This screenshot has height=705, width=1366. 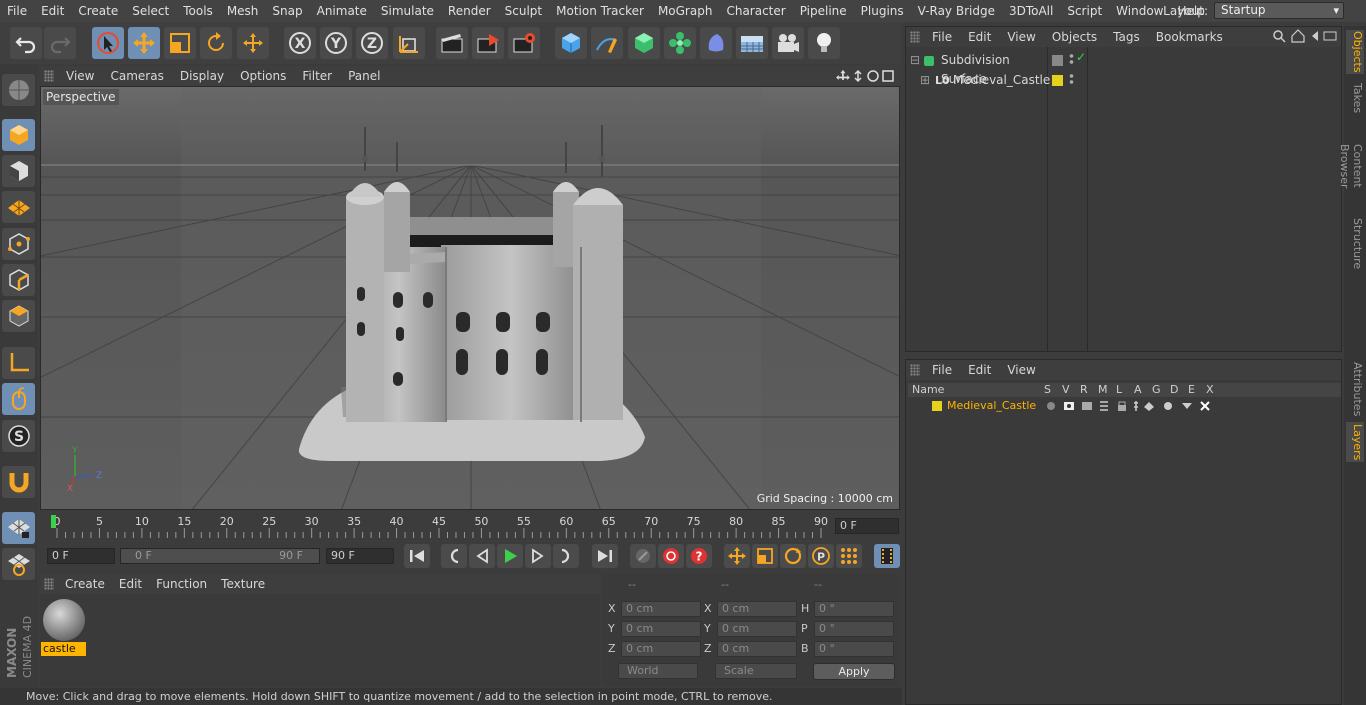 What do you see at coordinates (821, 556) in the screenshot?
I see `record-parameter-button: P` at bounding box center [821, 556].